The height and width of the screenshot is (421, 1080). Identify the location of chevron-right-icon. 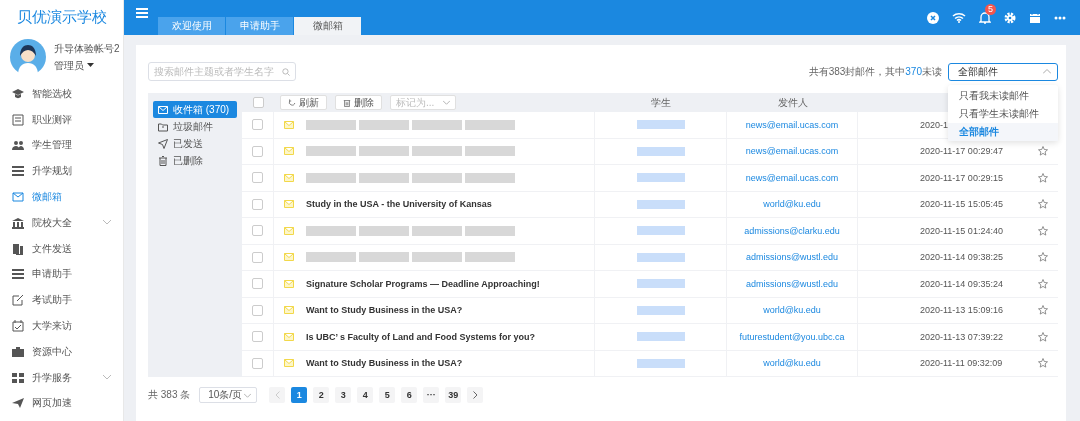
(475, 395).